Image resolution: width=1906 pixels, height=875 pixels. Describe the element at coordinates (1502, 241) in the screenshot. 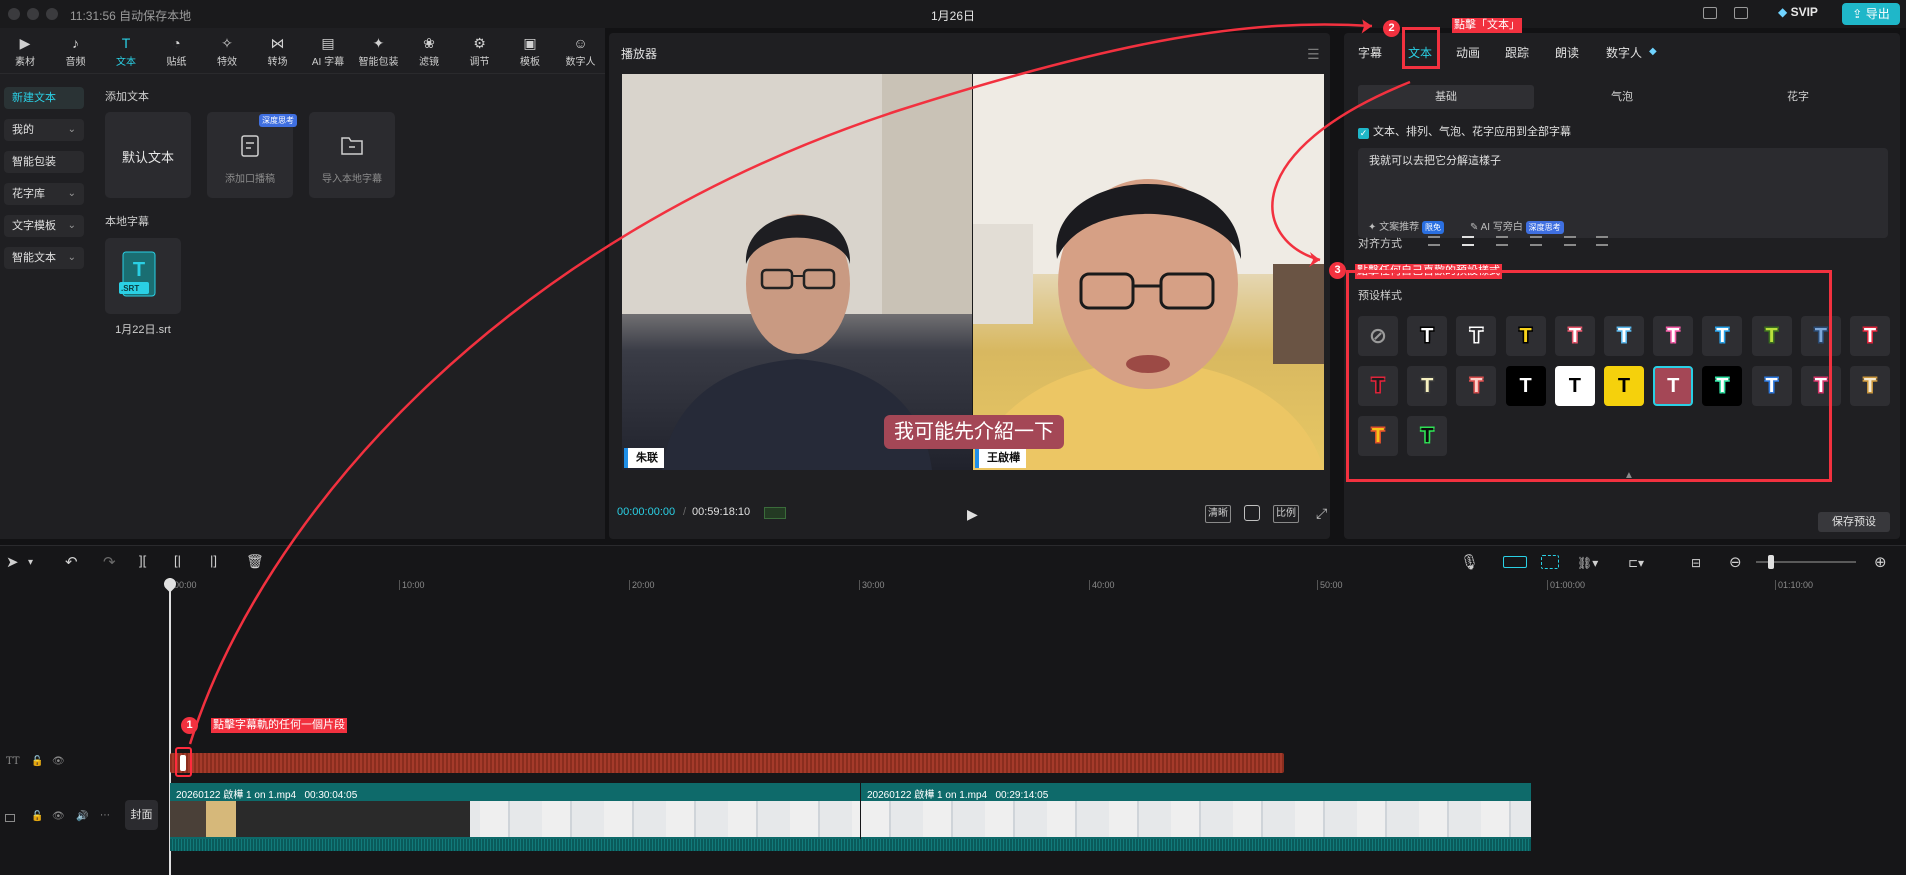

I see `align-right-icon` at that location.